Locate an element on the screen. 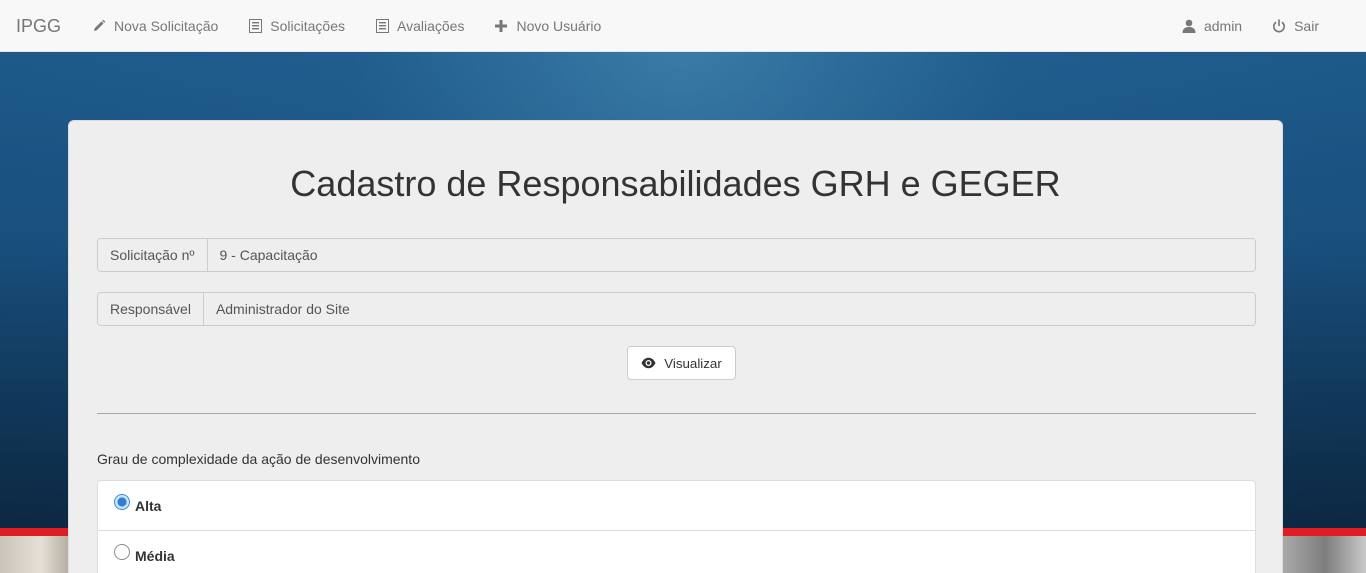 This screenshot has height=573, width=1366. nav-avaliacoes: Avaliações is located at coordinates (419, 26).